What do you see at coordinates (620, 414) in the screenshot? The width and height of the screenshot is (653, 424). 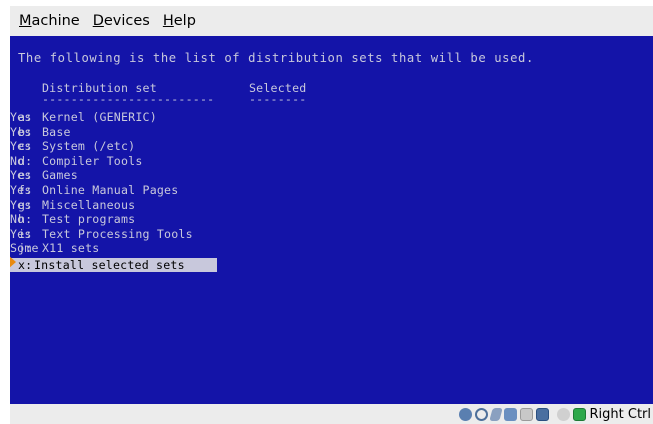 I see `host-key-label: Right Ctrl` at bounding box center [620, 414].